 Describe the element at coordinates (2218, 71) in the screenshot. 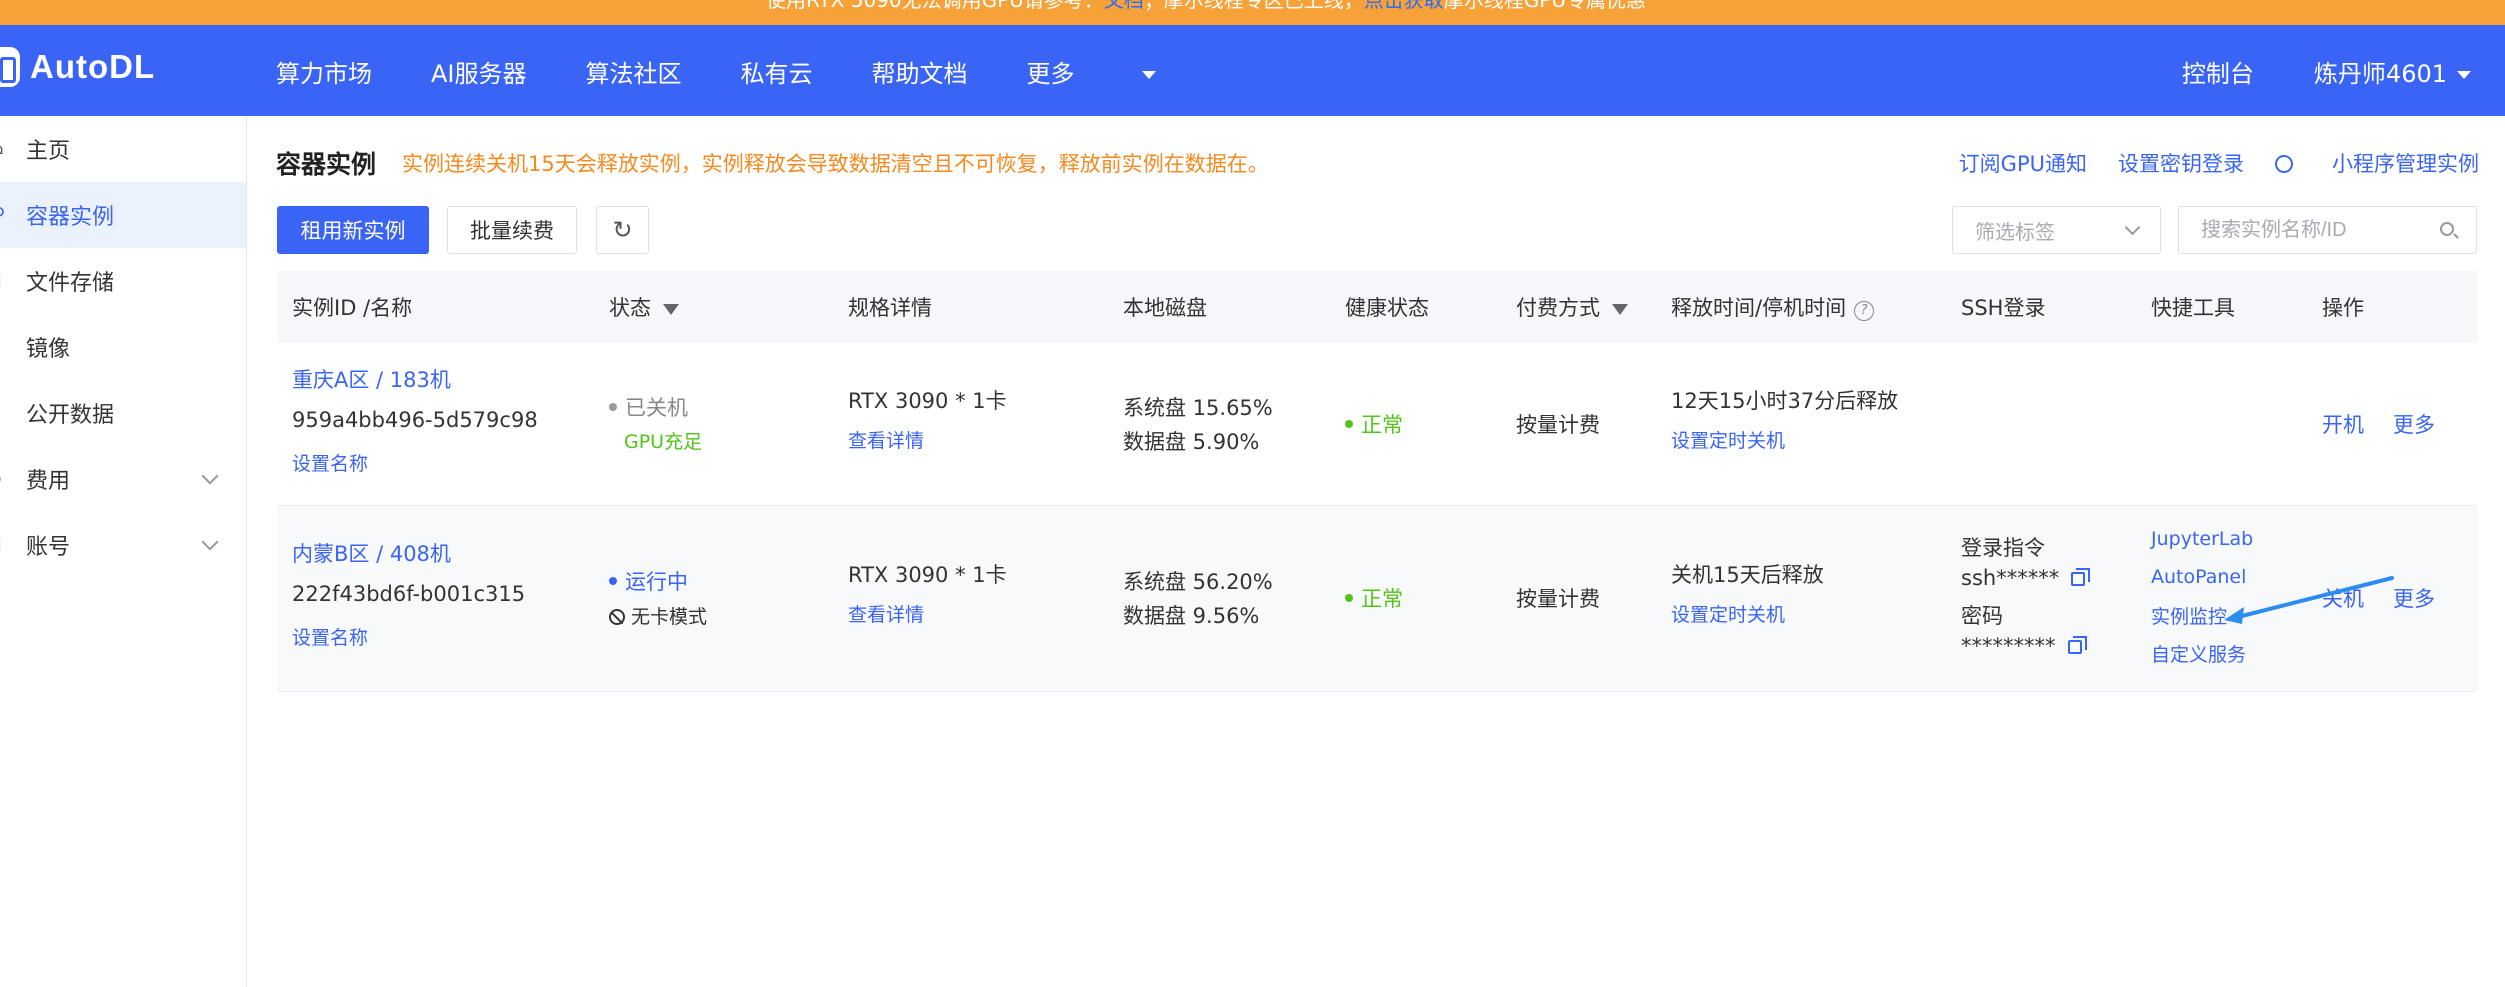

I see `console-link: 控制台` at that location.